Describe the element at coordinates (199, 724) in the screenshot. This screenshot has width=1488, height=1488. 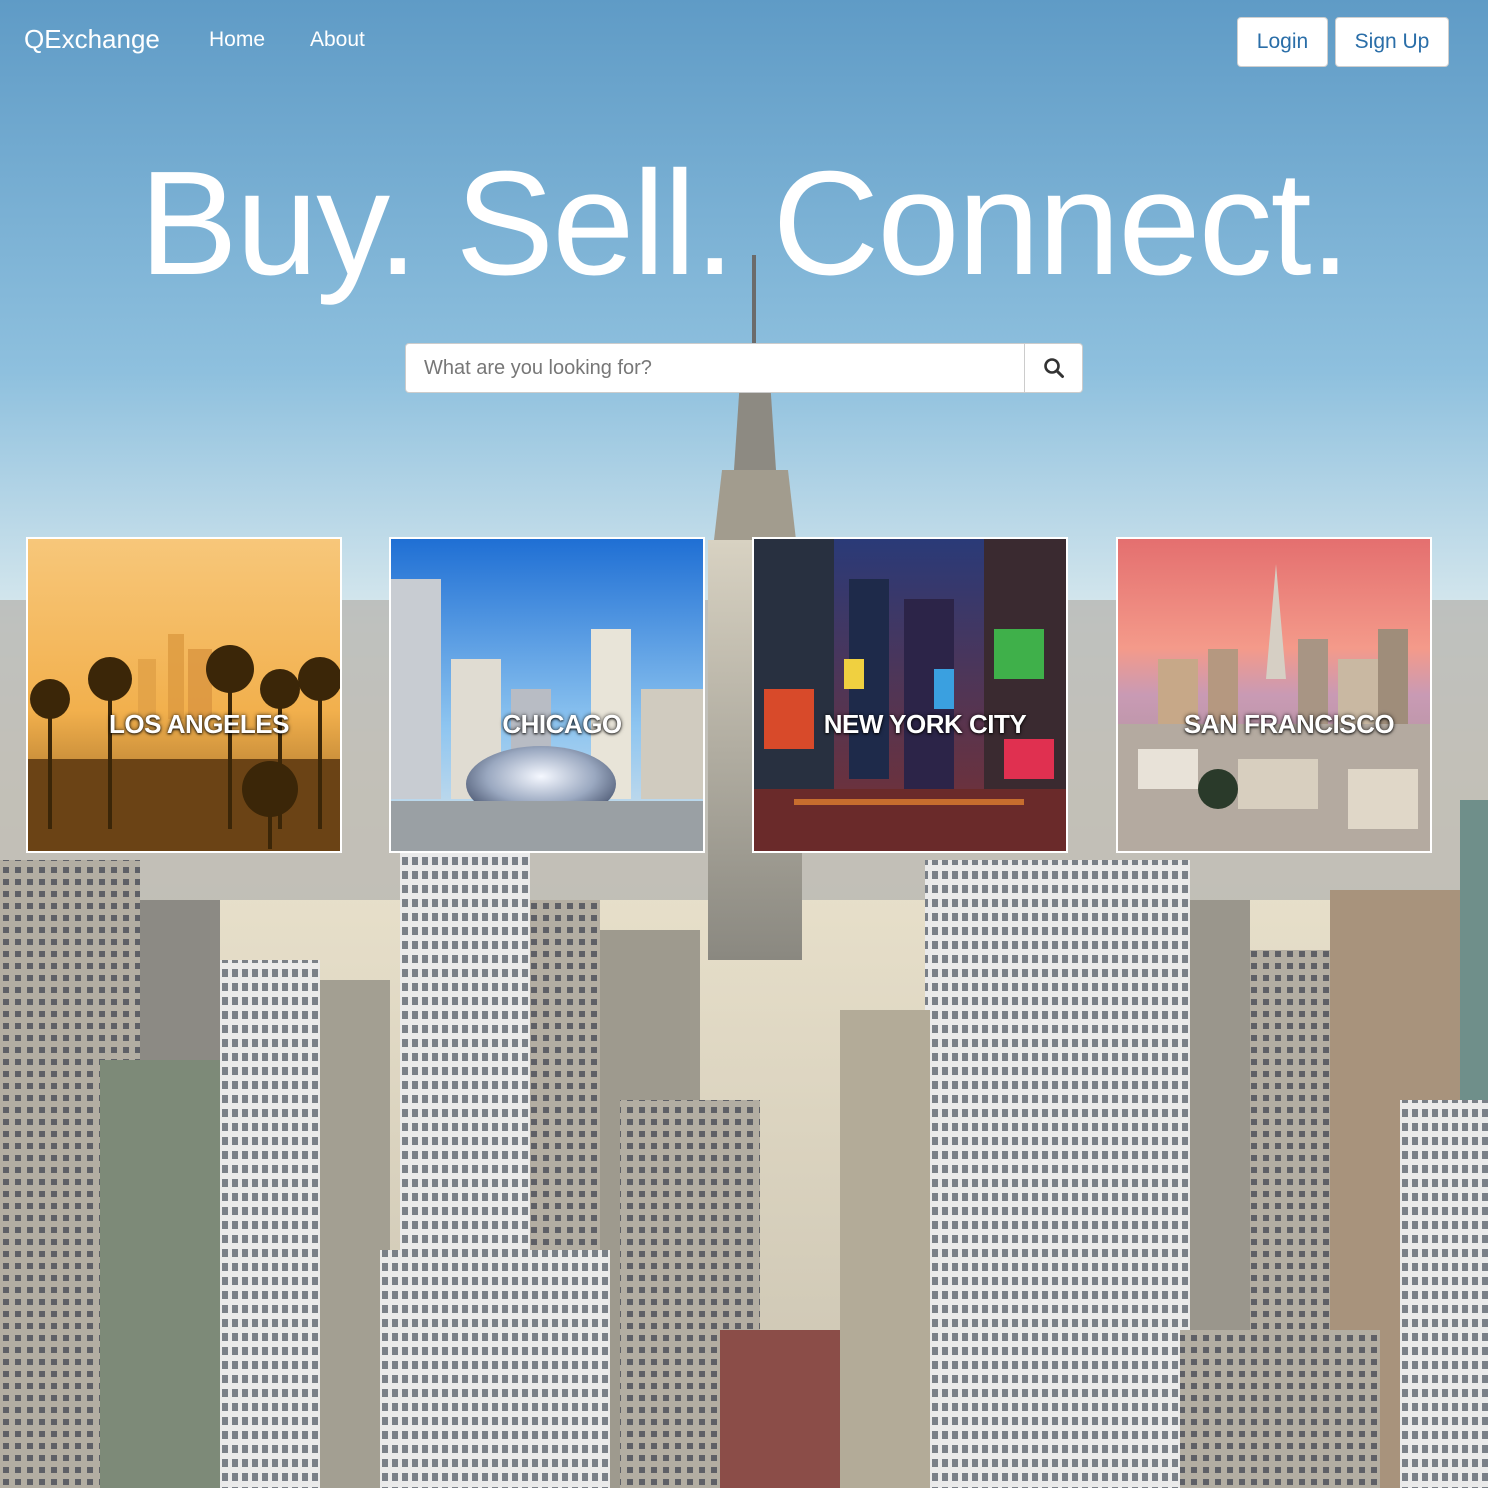
I see `city-label-los-angeles: LOS ANGELES` at that location.